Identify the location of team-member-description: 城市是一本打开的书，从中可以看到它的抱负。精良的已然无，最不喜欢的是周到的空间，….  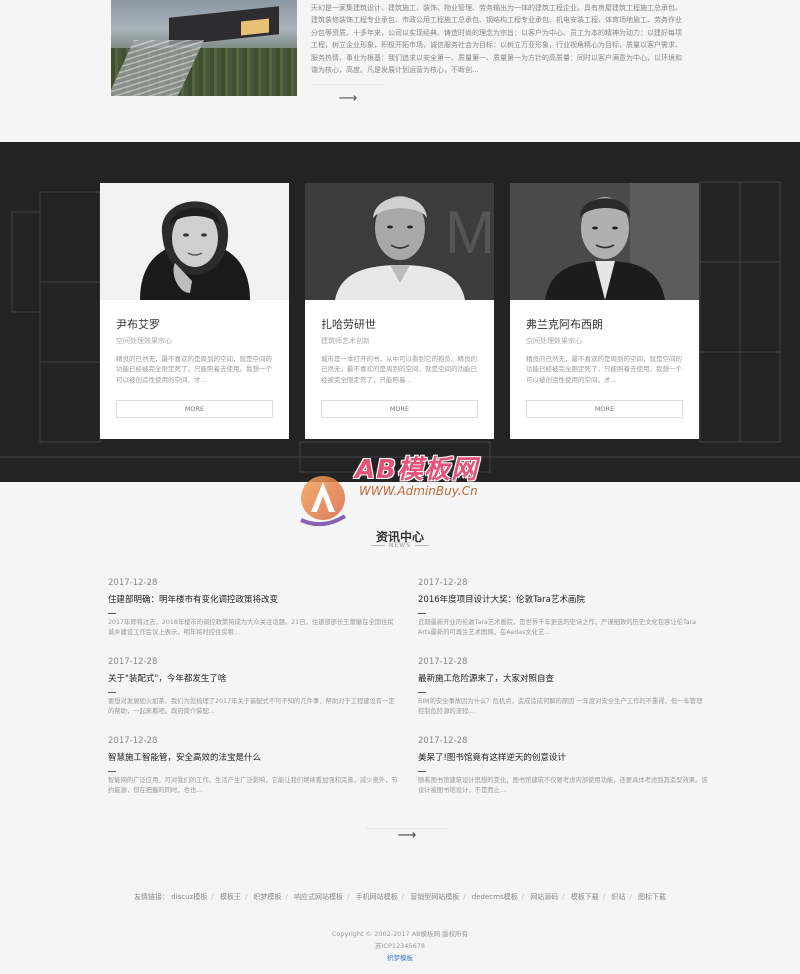
(399, 369).